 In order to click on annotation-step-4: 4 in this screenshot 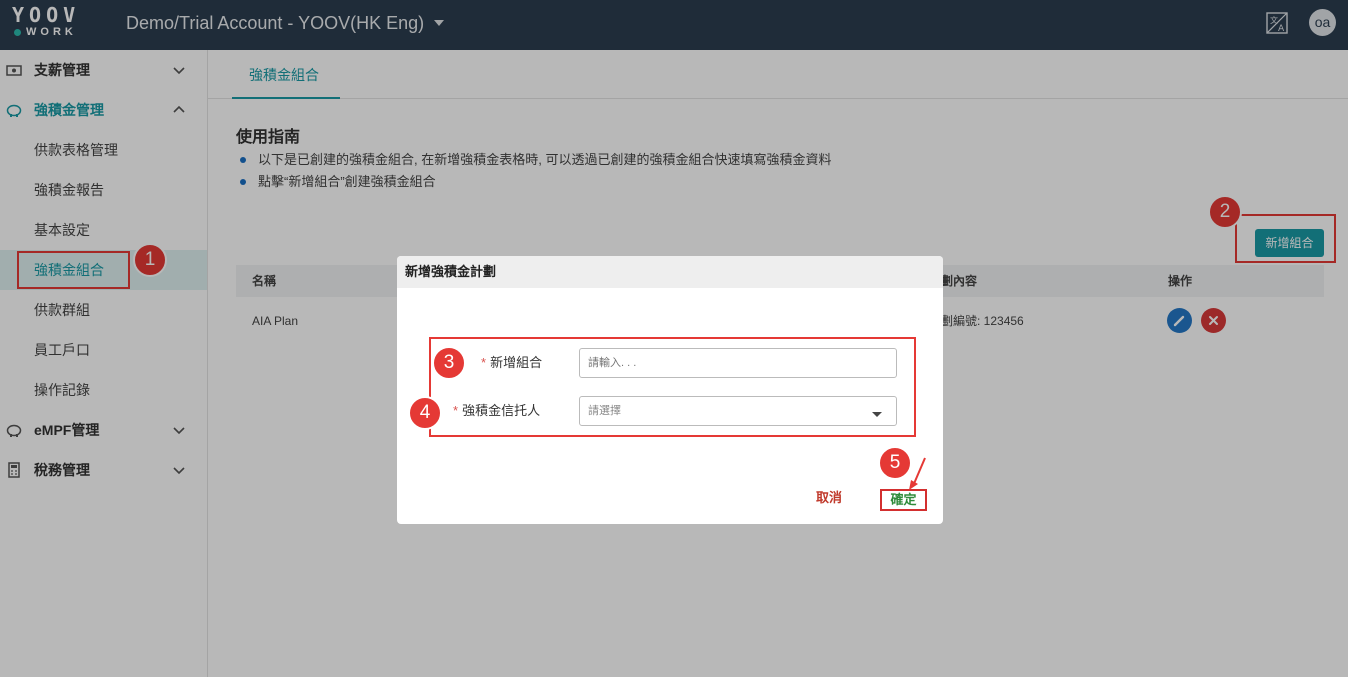, I will do `click(425, 413)`.